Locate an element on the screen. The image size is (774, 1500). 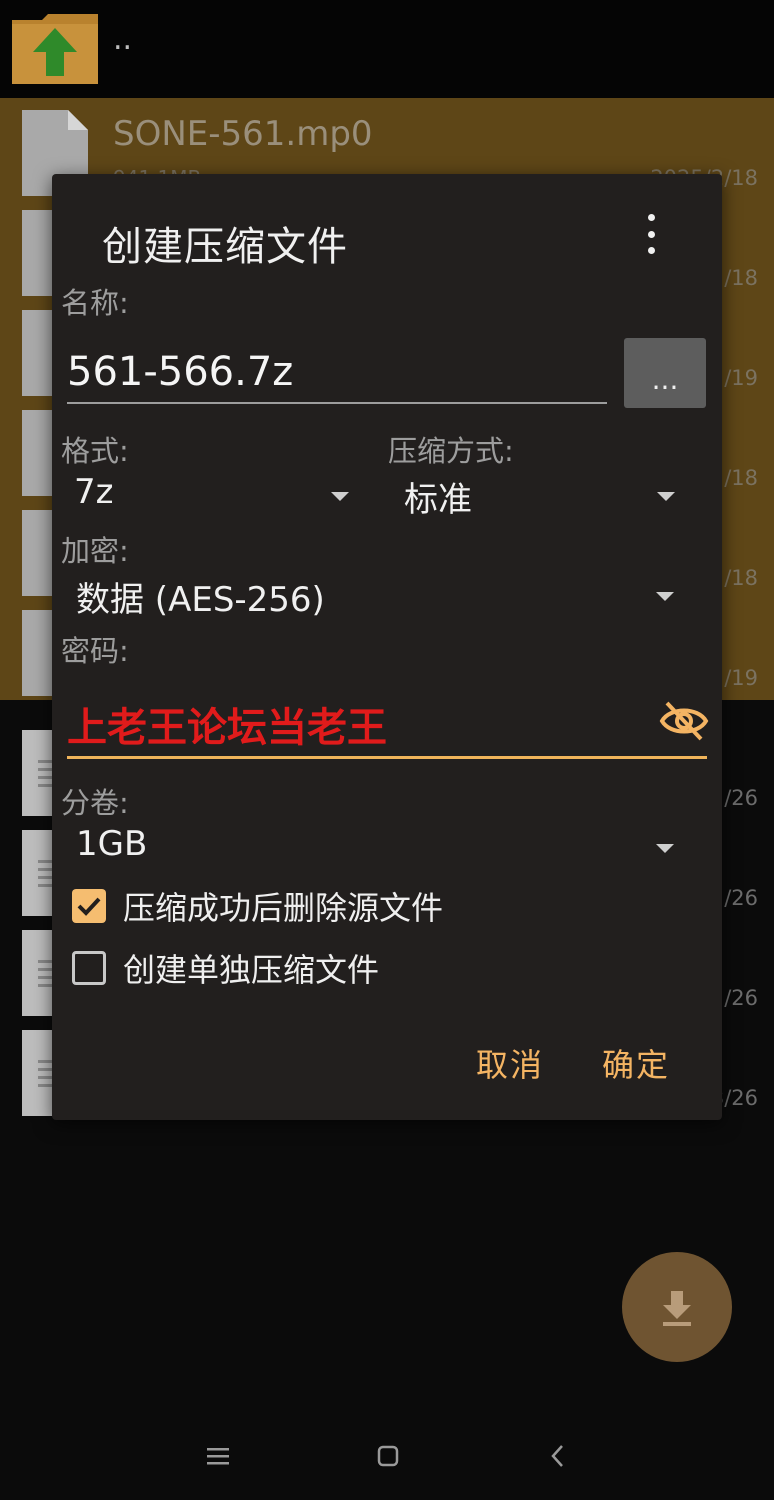
password-label: 密码: is located at coordinates (95, 651).